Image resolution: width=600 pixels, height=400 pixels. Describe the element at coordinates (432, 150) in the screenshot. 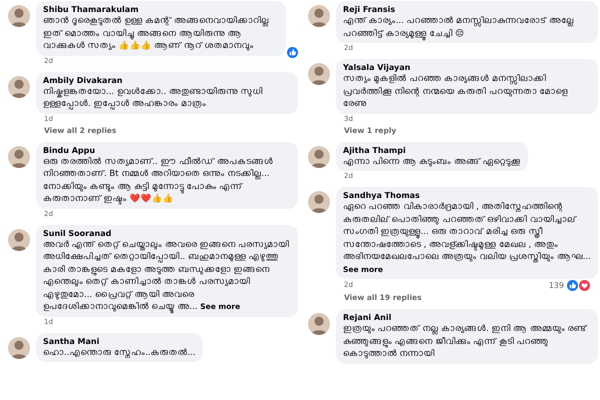

I see `commenter-name: Ajitha Thampi` at that location.